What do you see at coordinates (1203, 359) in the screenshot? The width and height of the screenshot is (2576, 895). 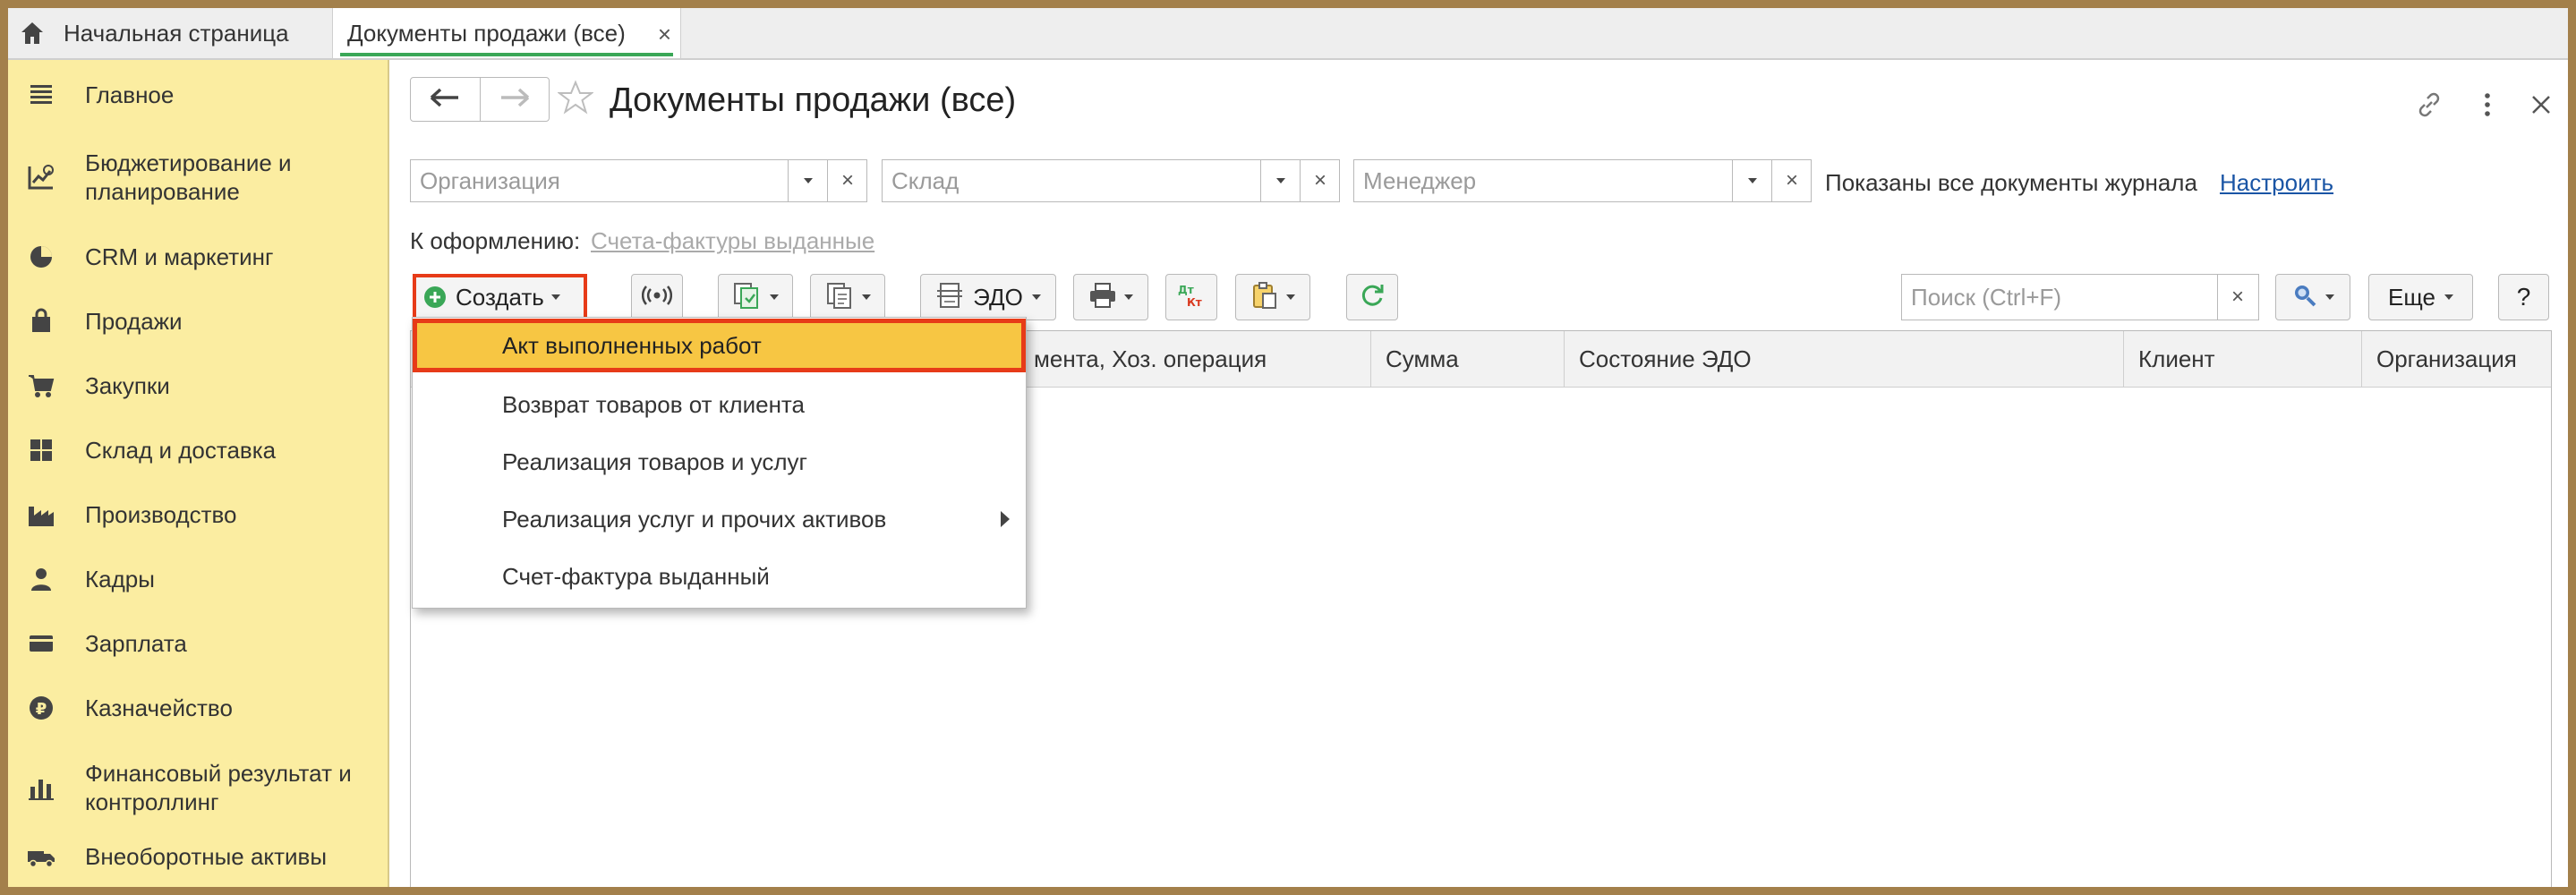 I see `column-header-document: мента, Хоз. операция` at bounding box center [1203, 359].